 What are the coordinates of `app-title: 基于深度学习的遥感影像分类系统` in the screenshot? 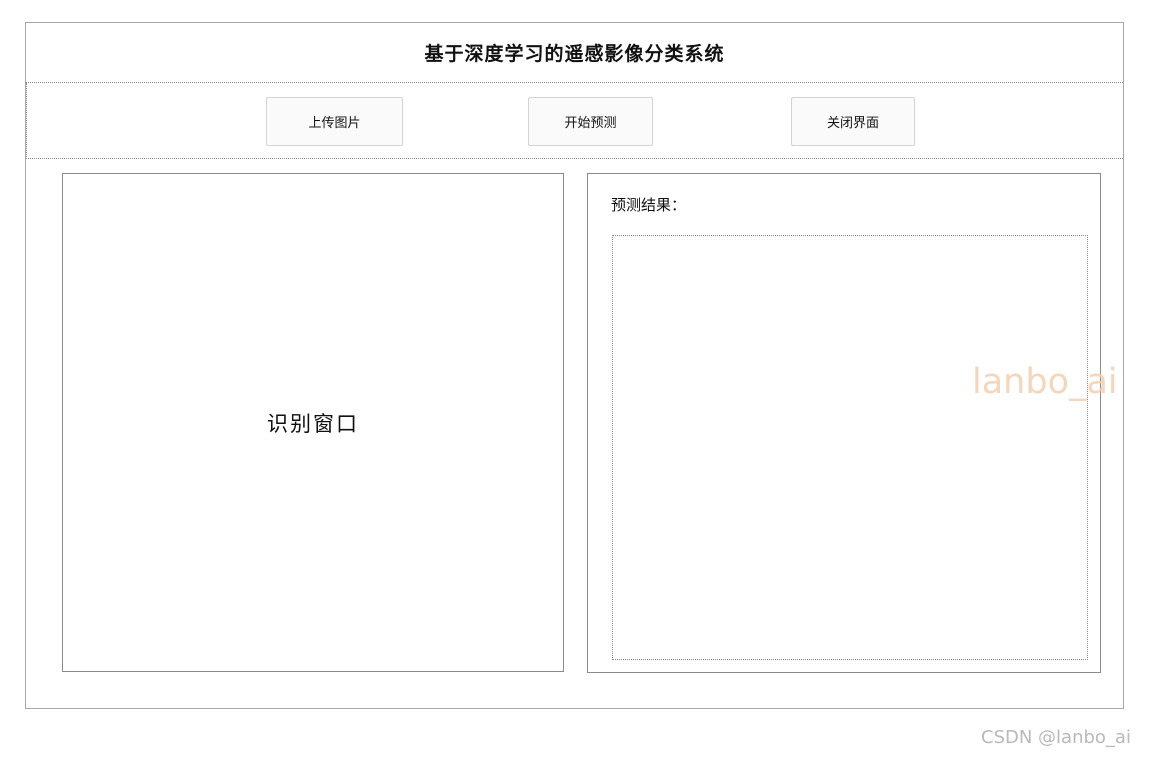 It's located at (574, 54).